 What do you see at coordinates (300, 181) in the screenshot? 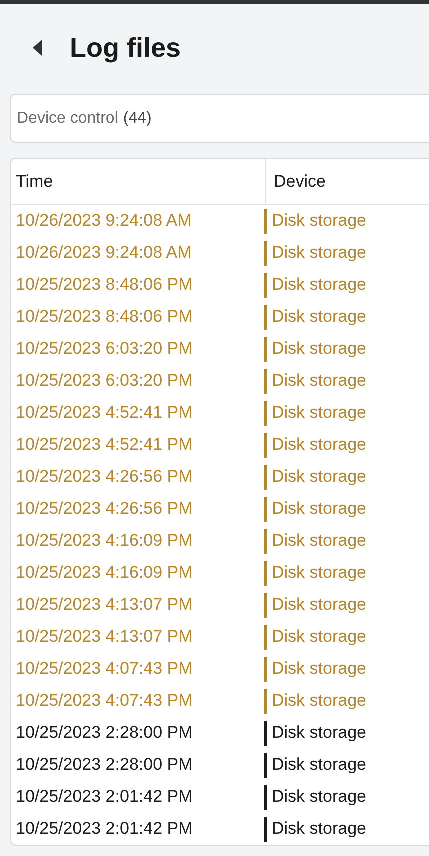
I see `column-header: Device` at bounding box center [300, 181].